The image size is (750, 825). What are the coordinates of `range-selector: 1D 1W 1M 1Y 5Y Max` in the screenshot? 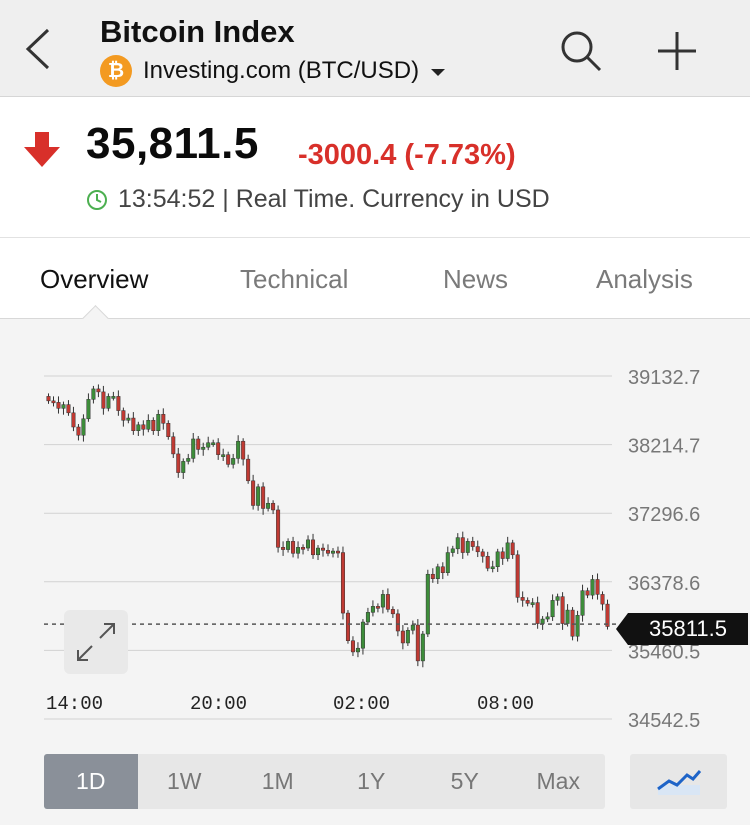 It's located at (324, 781).